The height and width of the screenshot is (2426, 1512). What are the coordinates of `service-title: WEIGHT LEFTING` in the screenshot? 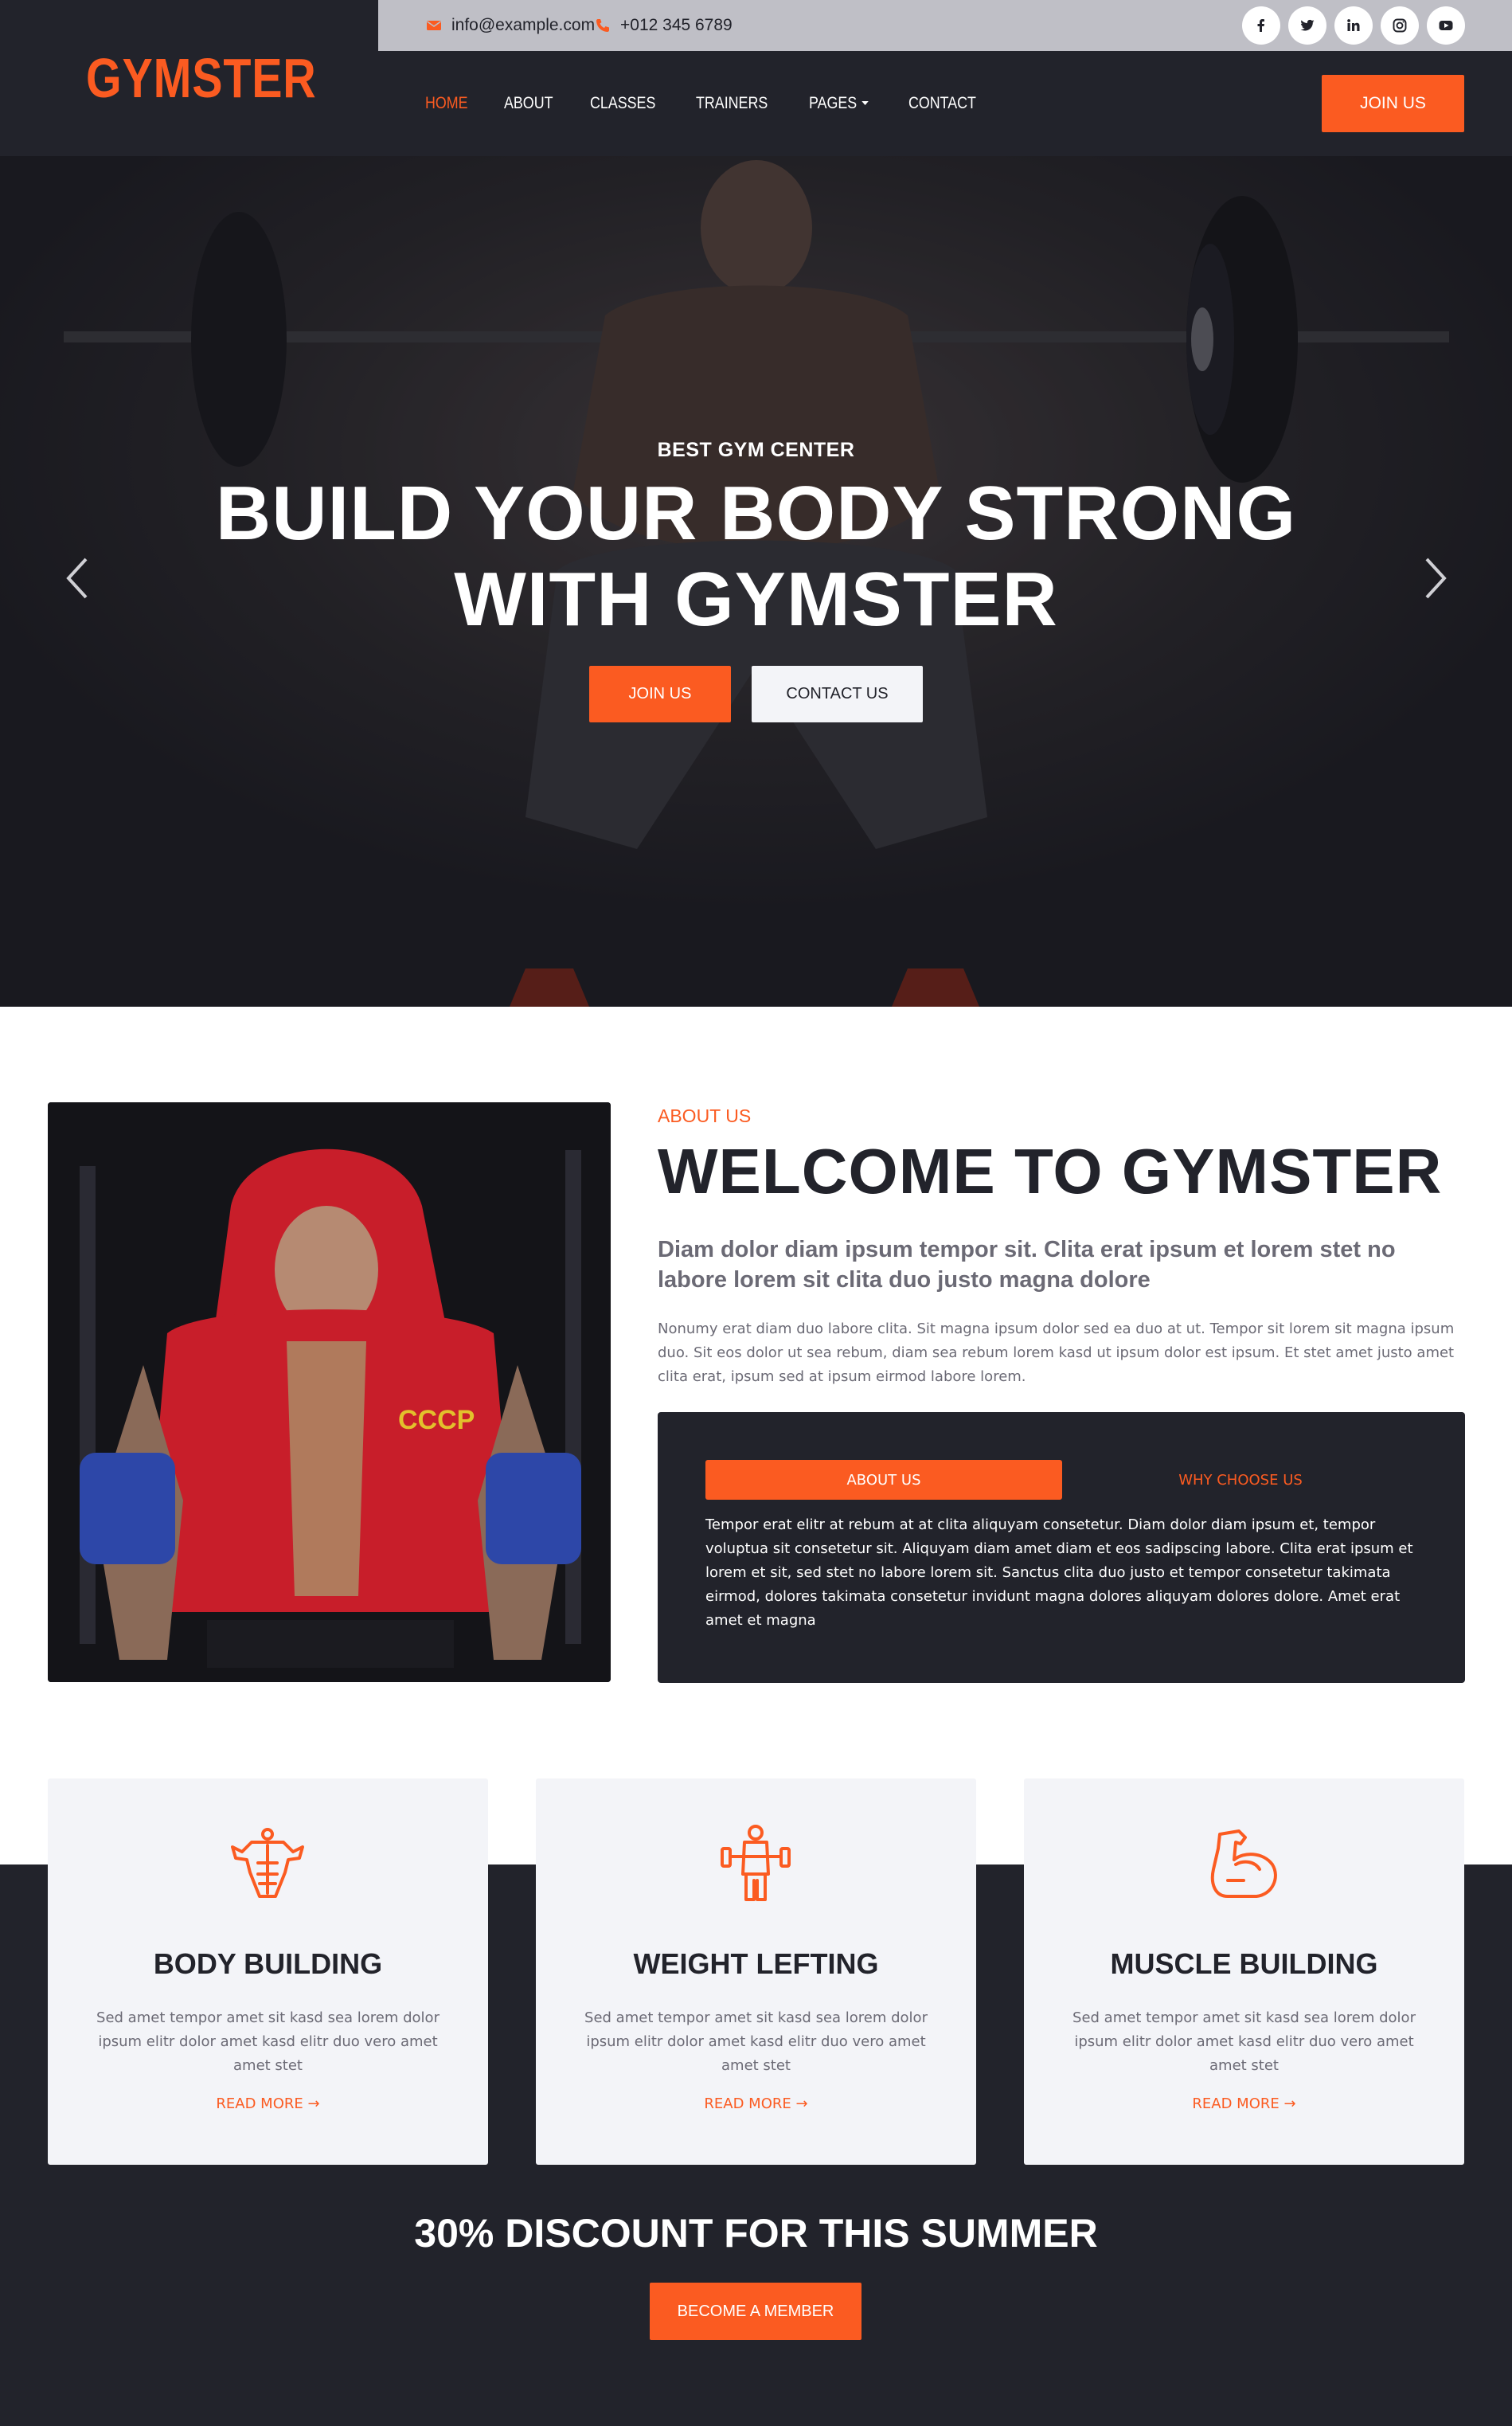 It's located at (756, 1963).